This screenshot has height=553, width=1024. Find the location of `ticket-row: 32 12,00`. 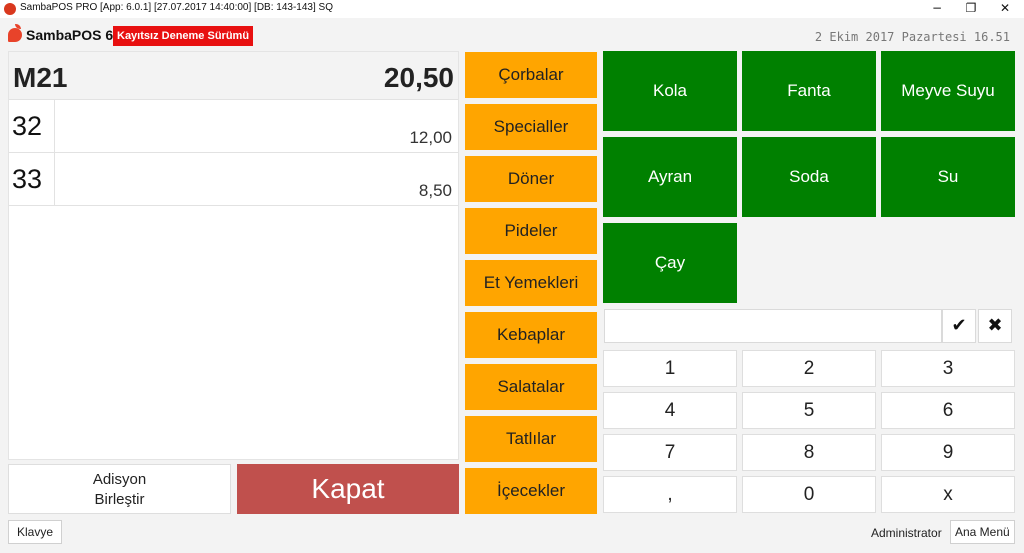

ticket-row: 32 12,00 is located at coordinates (233, 126).